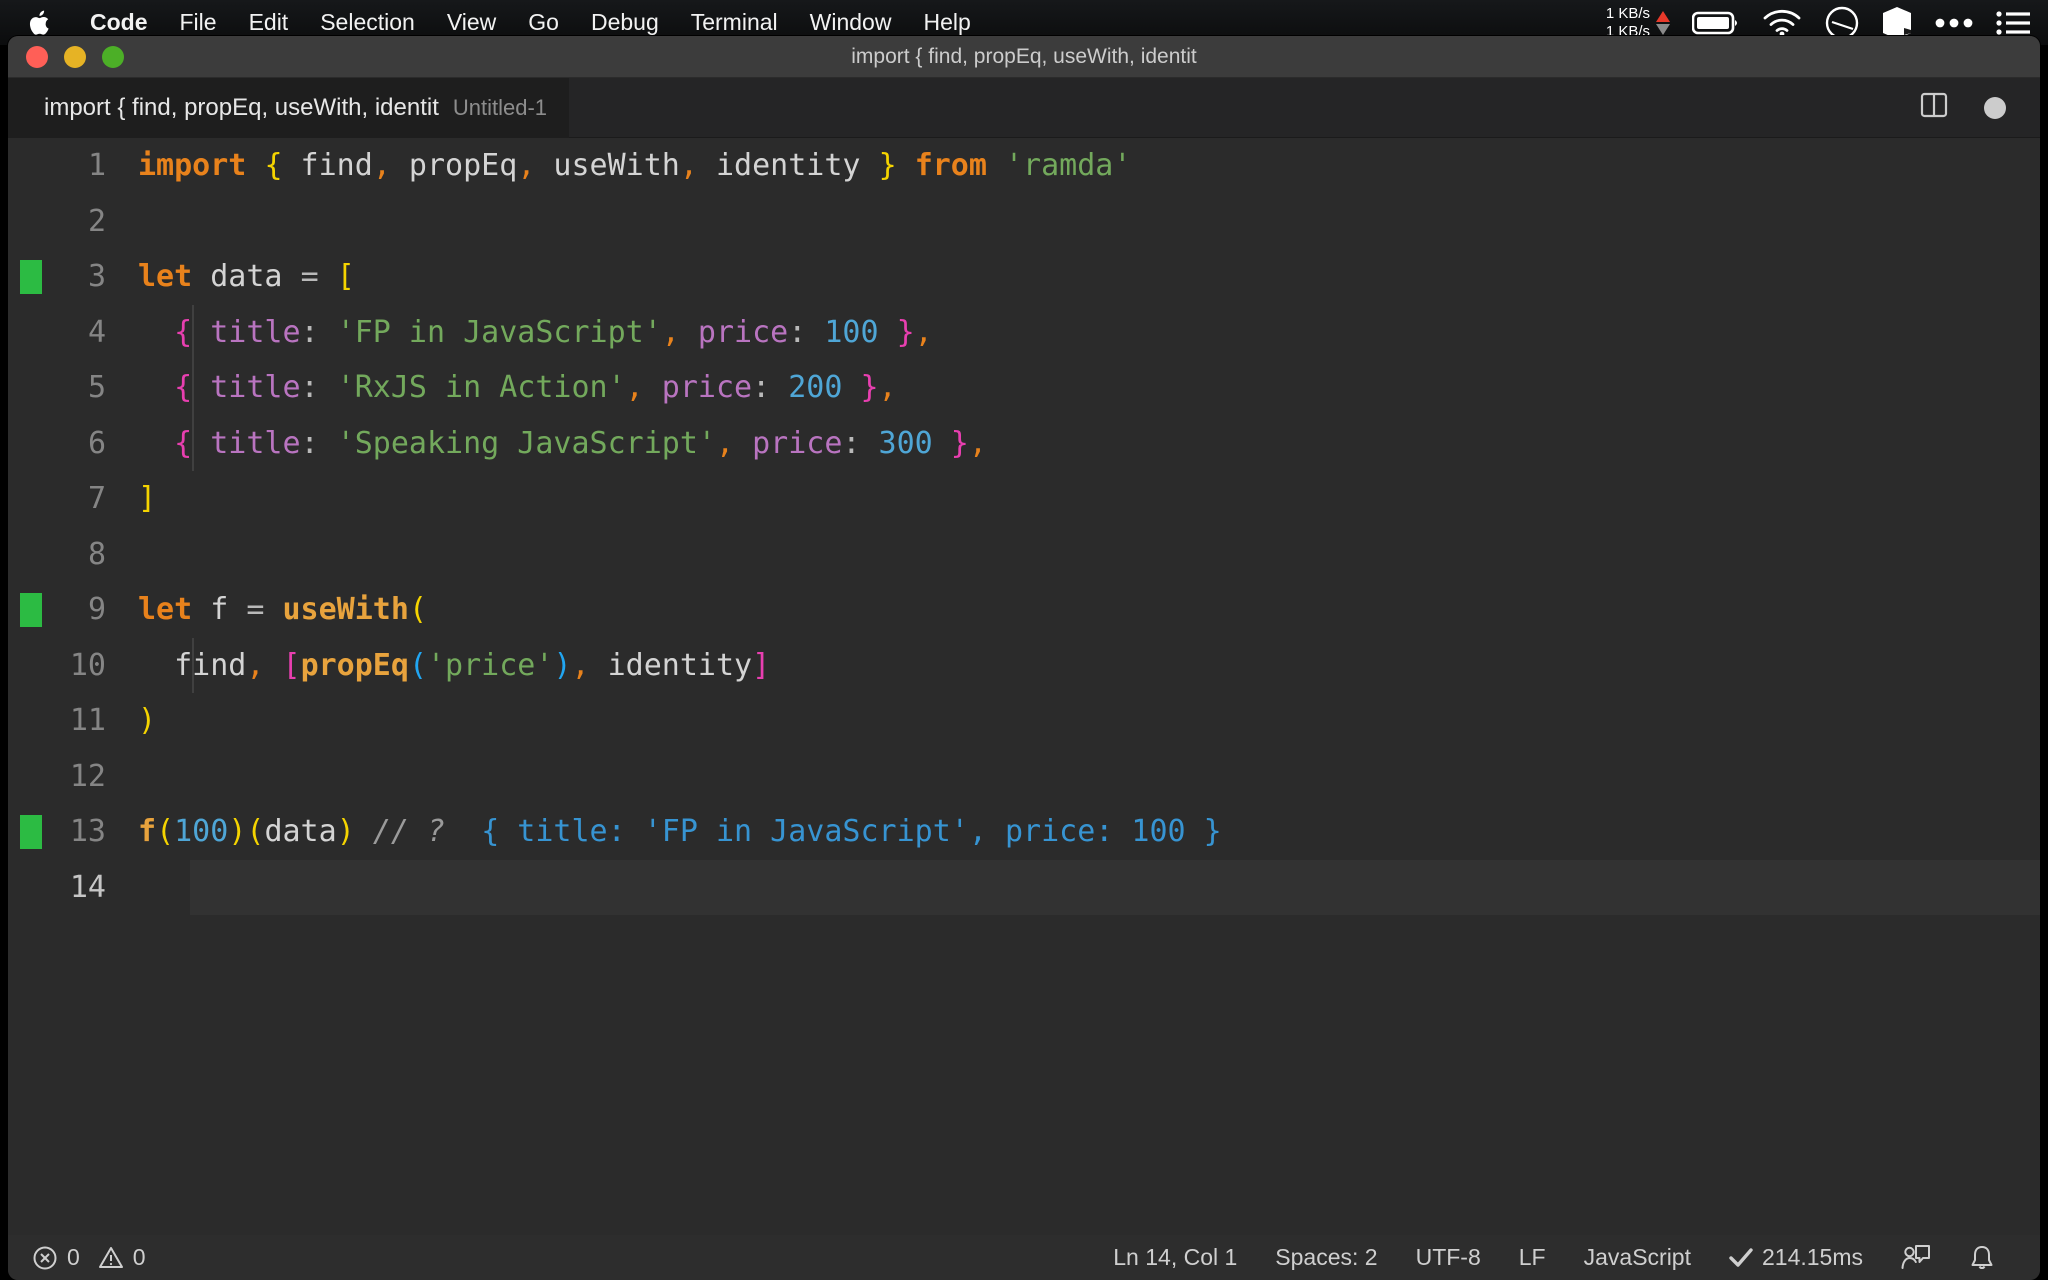 This screenshot has width=2048, height=1280. What do you see at coordinates (1782, 23) in the screenshot?
I see `wifi-icon` at bounding box center [1782, 23].